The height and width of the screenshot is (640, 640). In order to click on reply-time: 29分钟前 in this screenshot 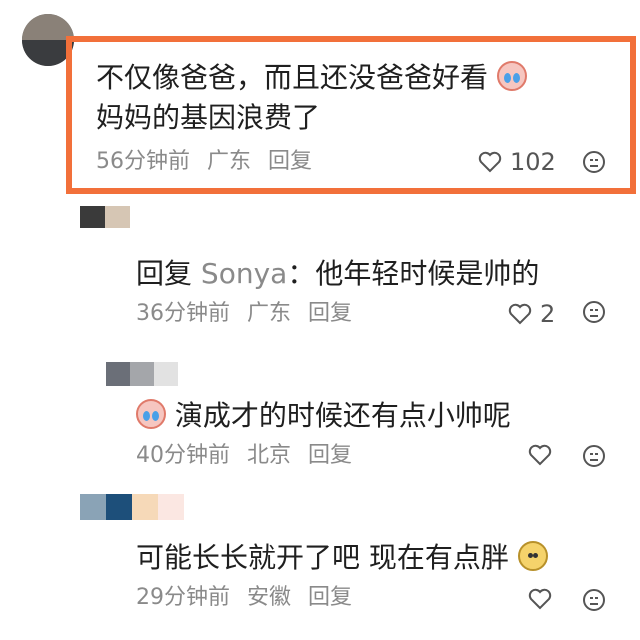, I will do `click(183, 597)`.